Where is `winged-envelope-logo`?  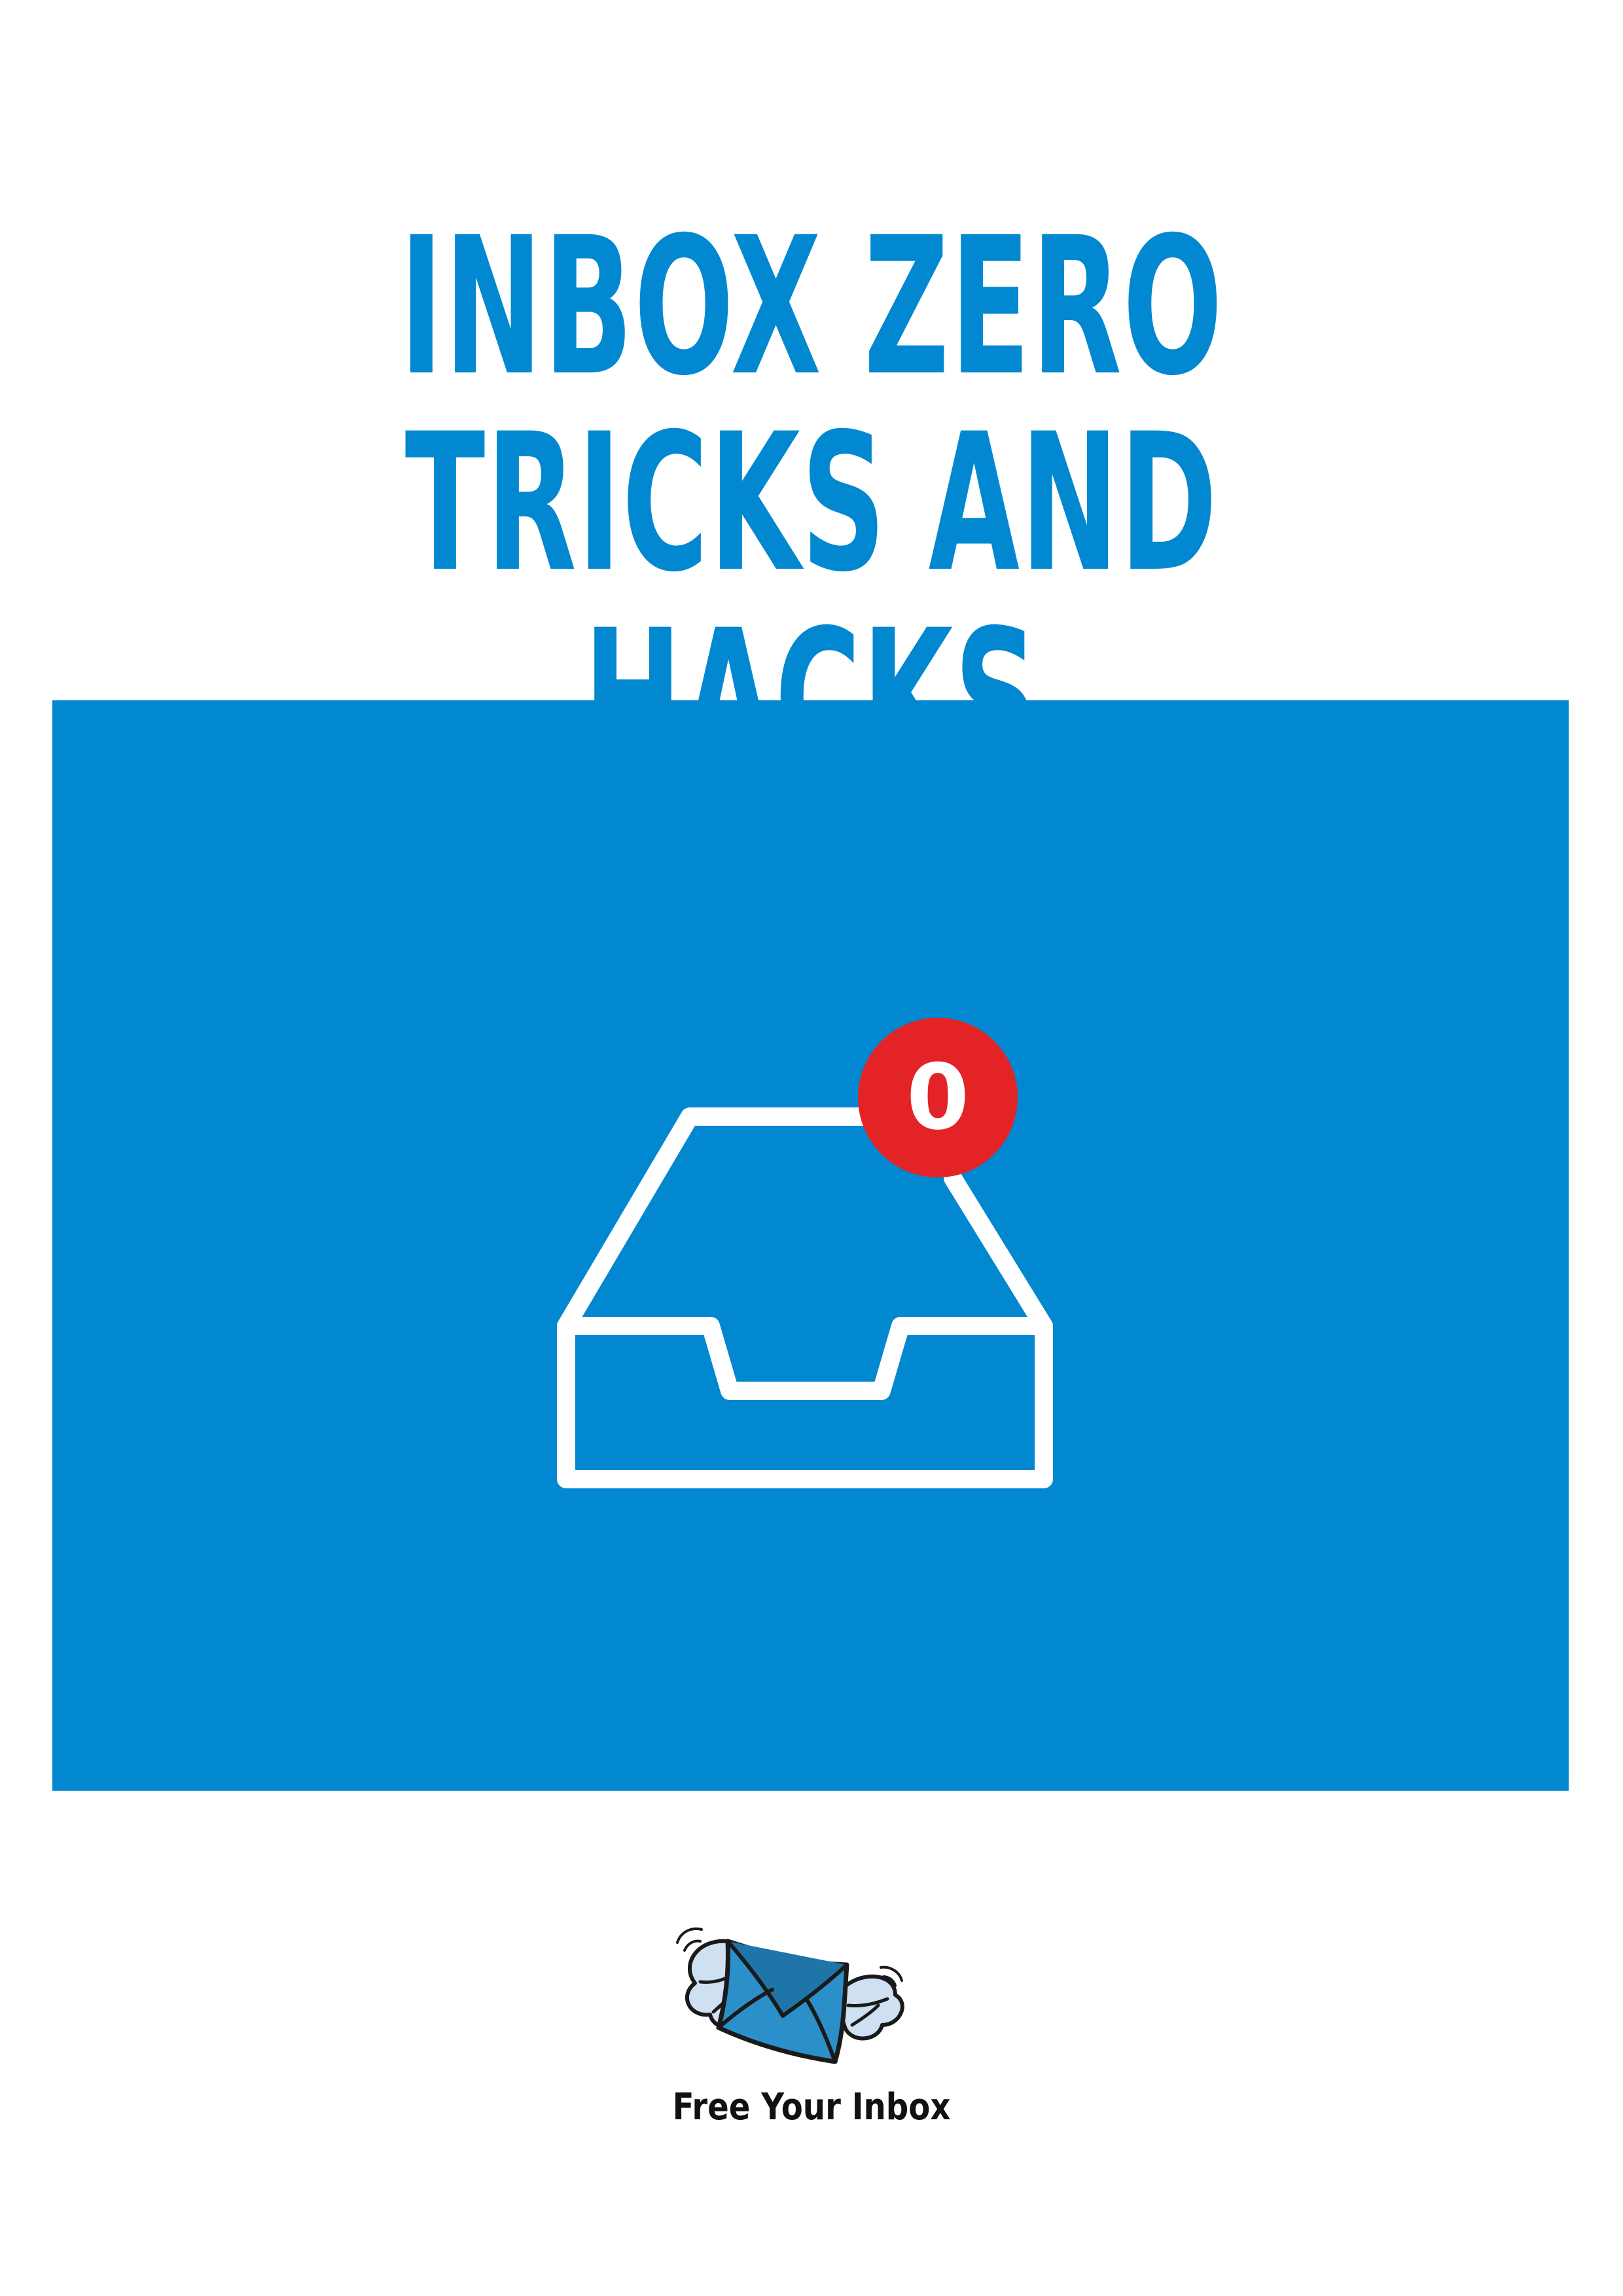 winged-envelope-logo is located at coordinates (790, 1996).